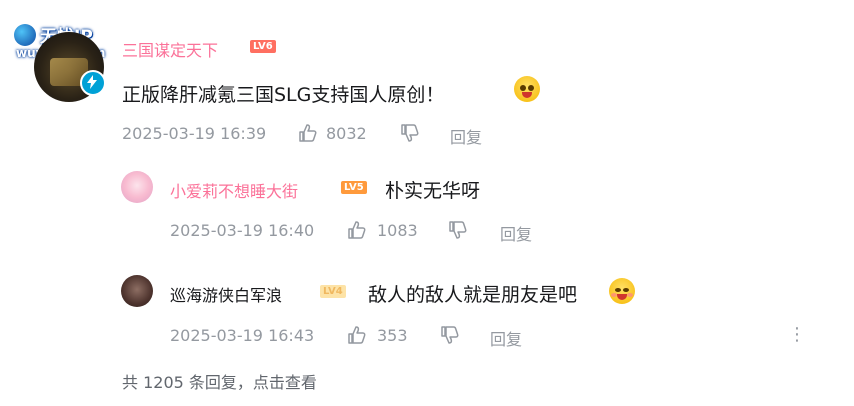  I want to click on reply-username: 巡海游侠白军浪, so click(226, 294).